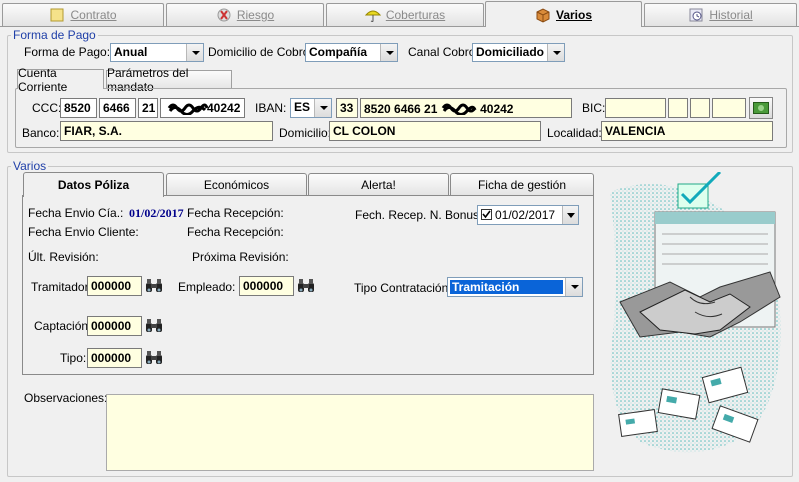 The image size is (799, 482). Describe the element at coordinates (302, 107) in the screenshot. I see `iban-country-value: ES` at that location.